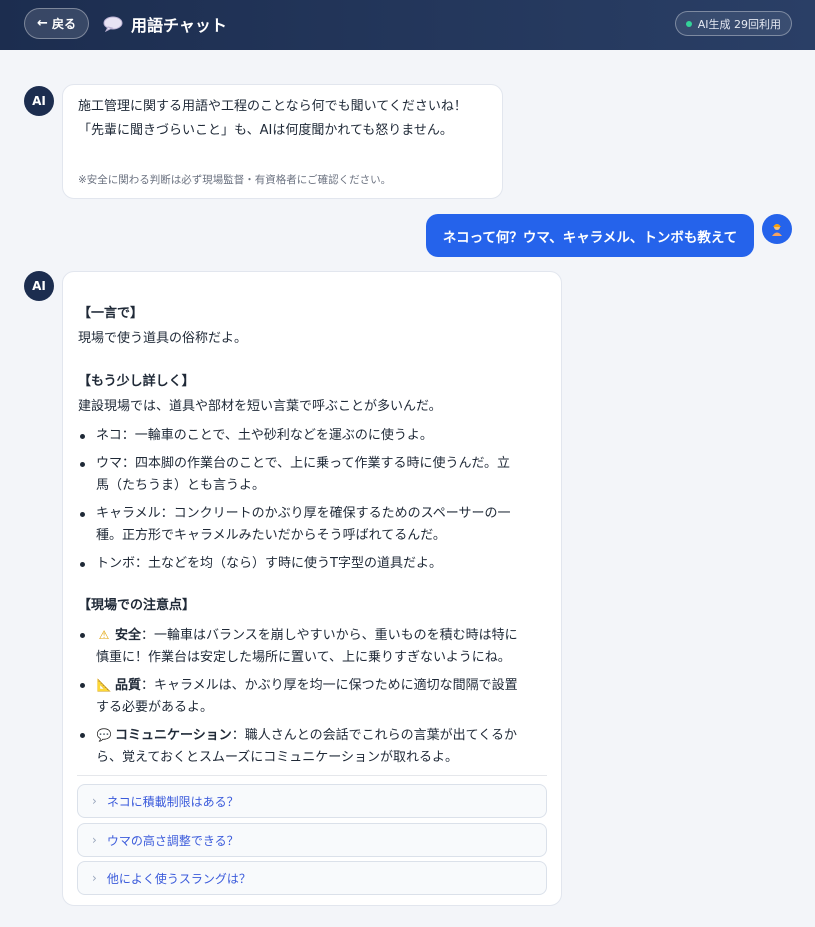 The height and width of the screenshot is (927, 815). I want to click on usage-text: AI生成 29回利用, so click(739, 24).